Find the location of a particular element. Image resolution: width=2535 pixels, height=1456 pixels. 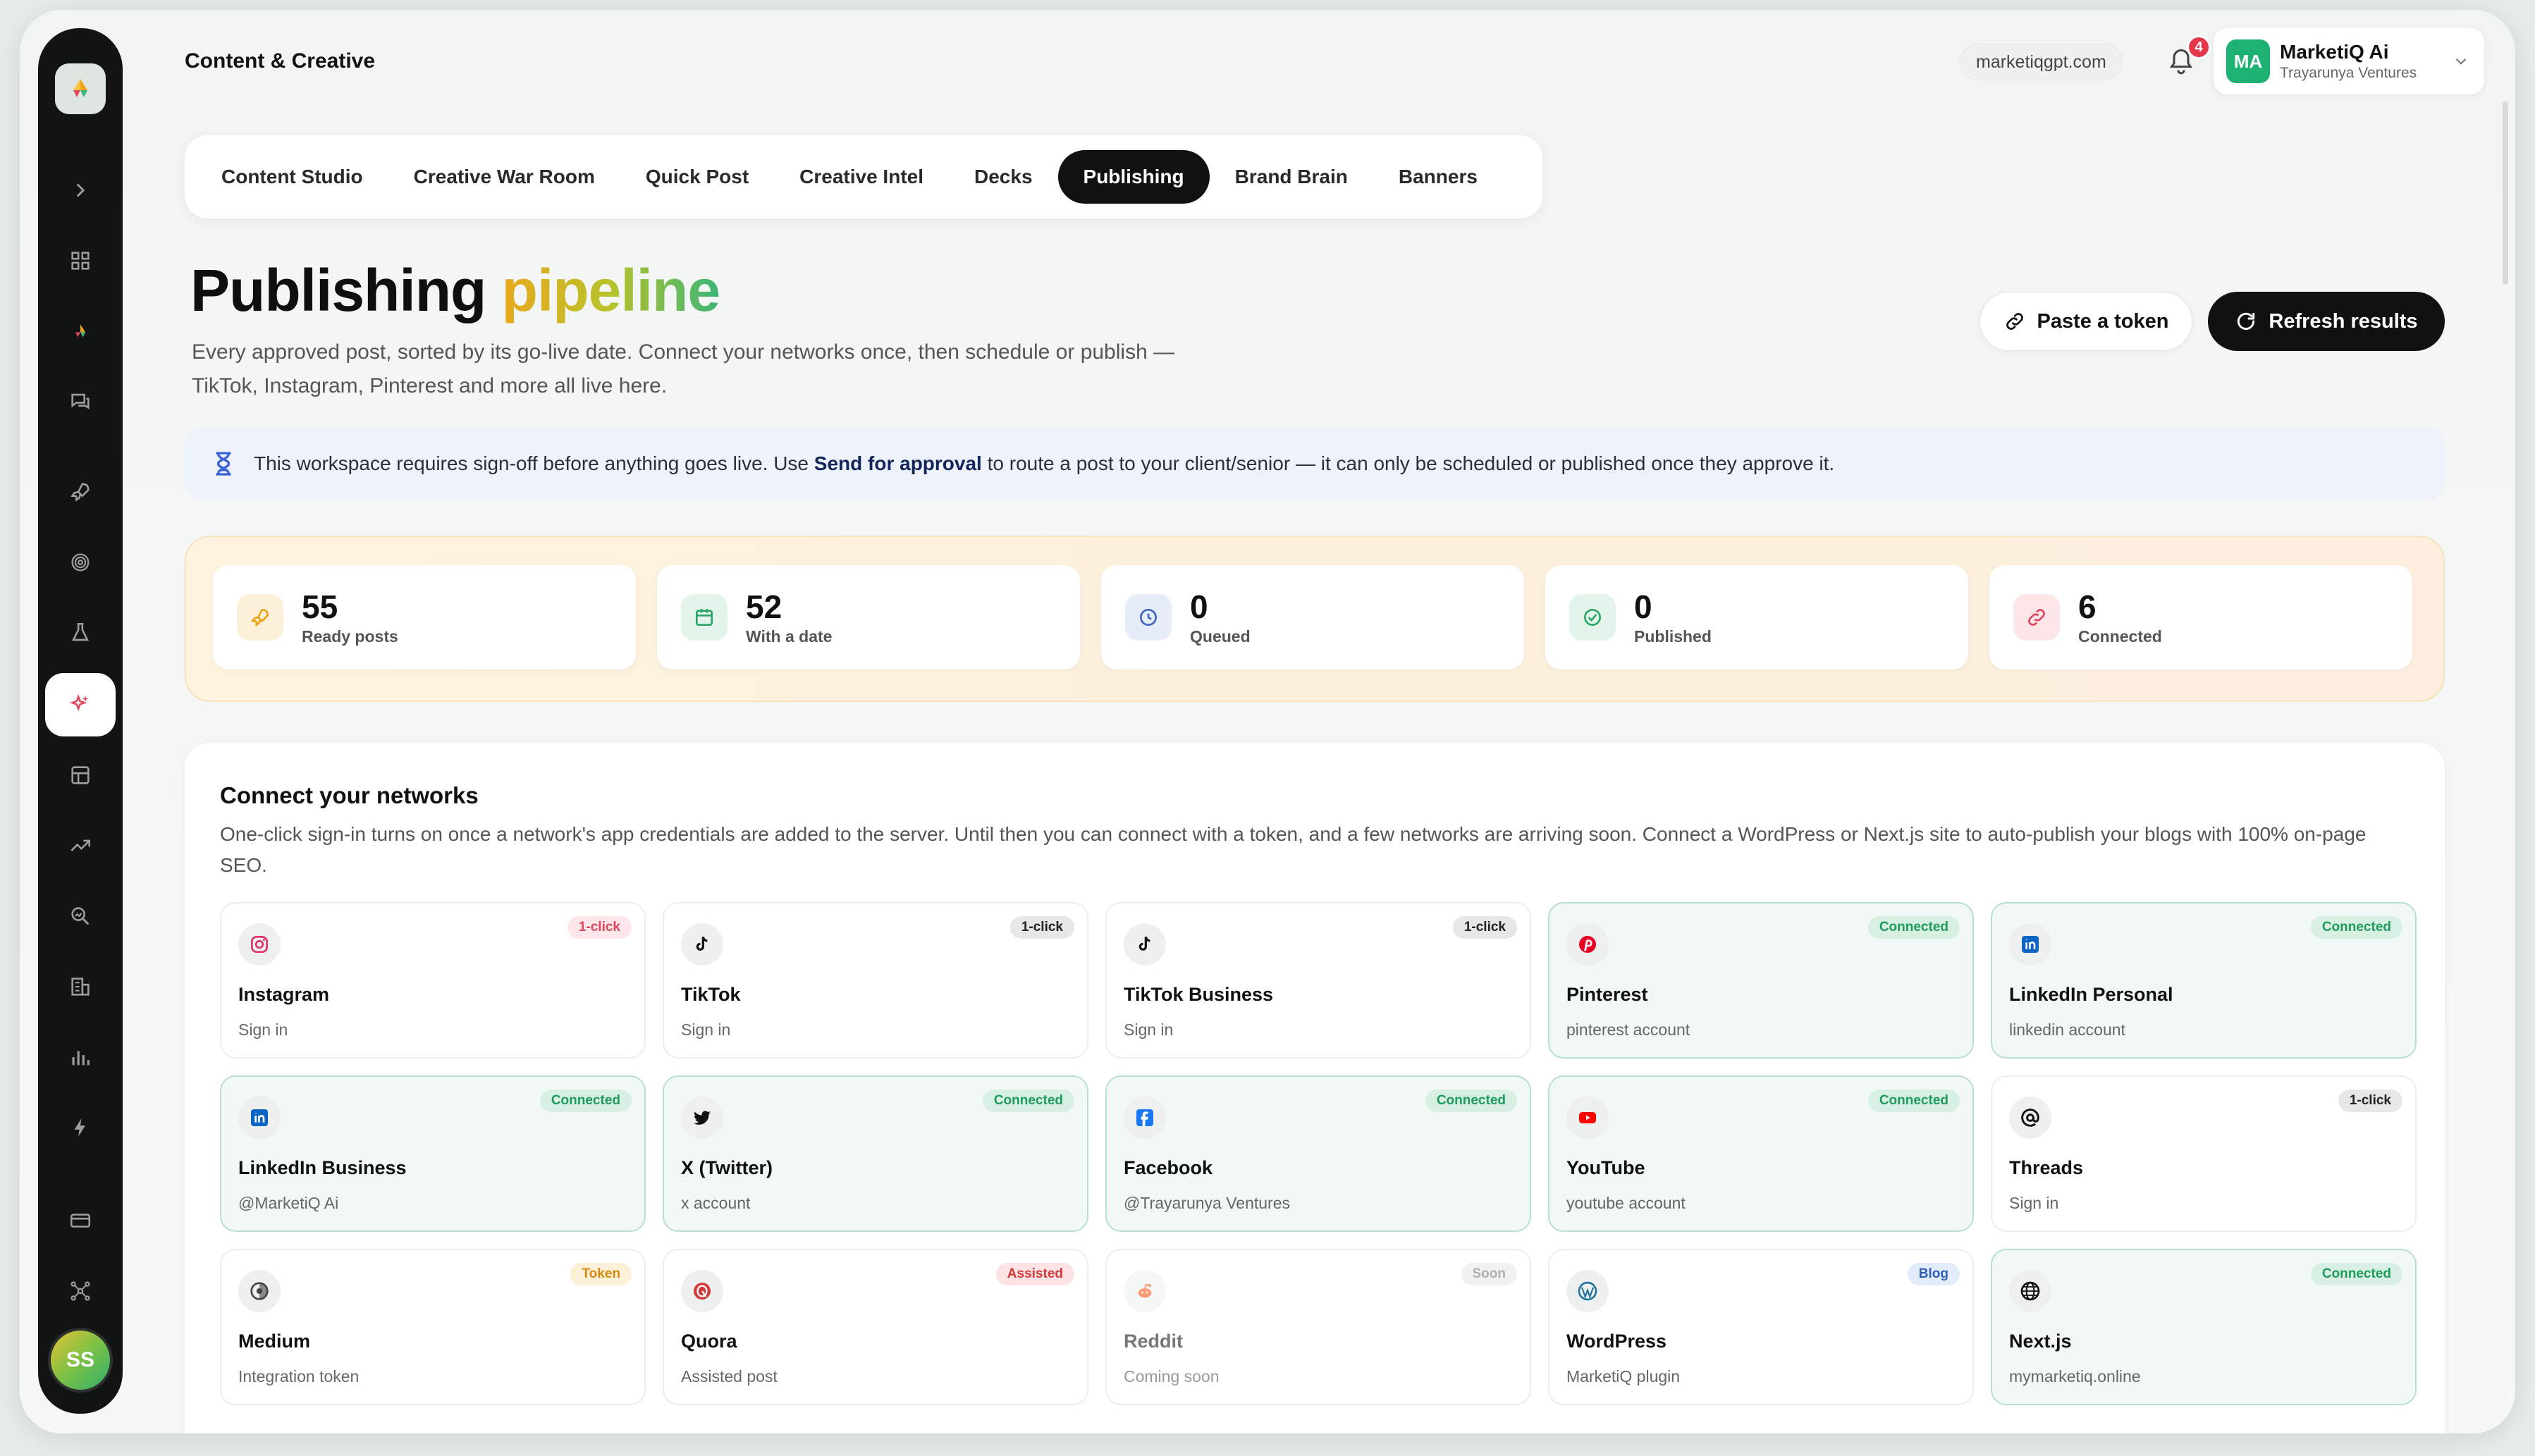

chevron-down-icon is located at coordinates (2461, 61).